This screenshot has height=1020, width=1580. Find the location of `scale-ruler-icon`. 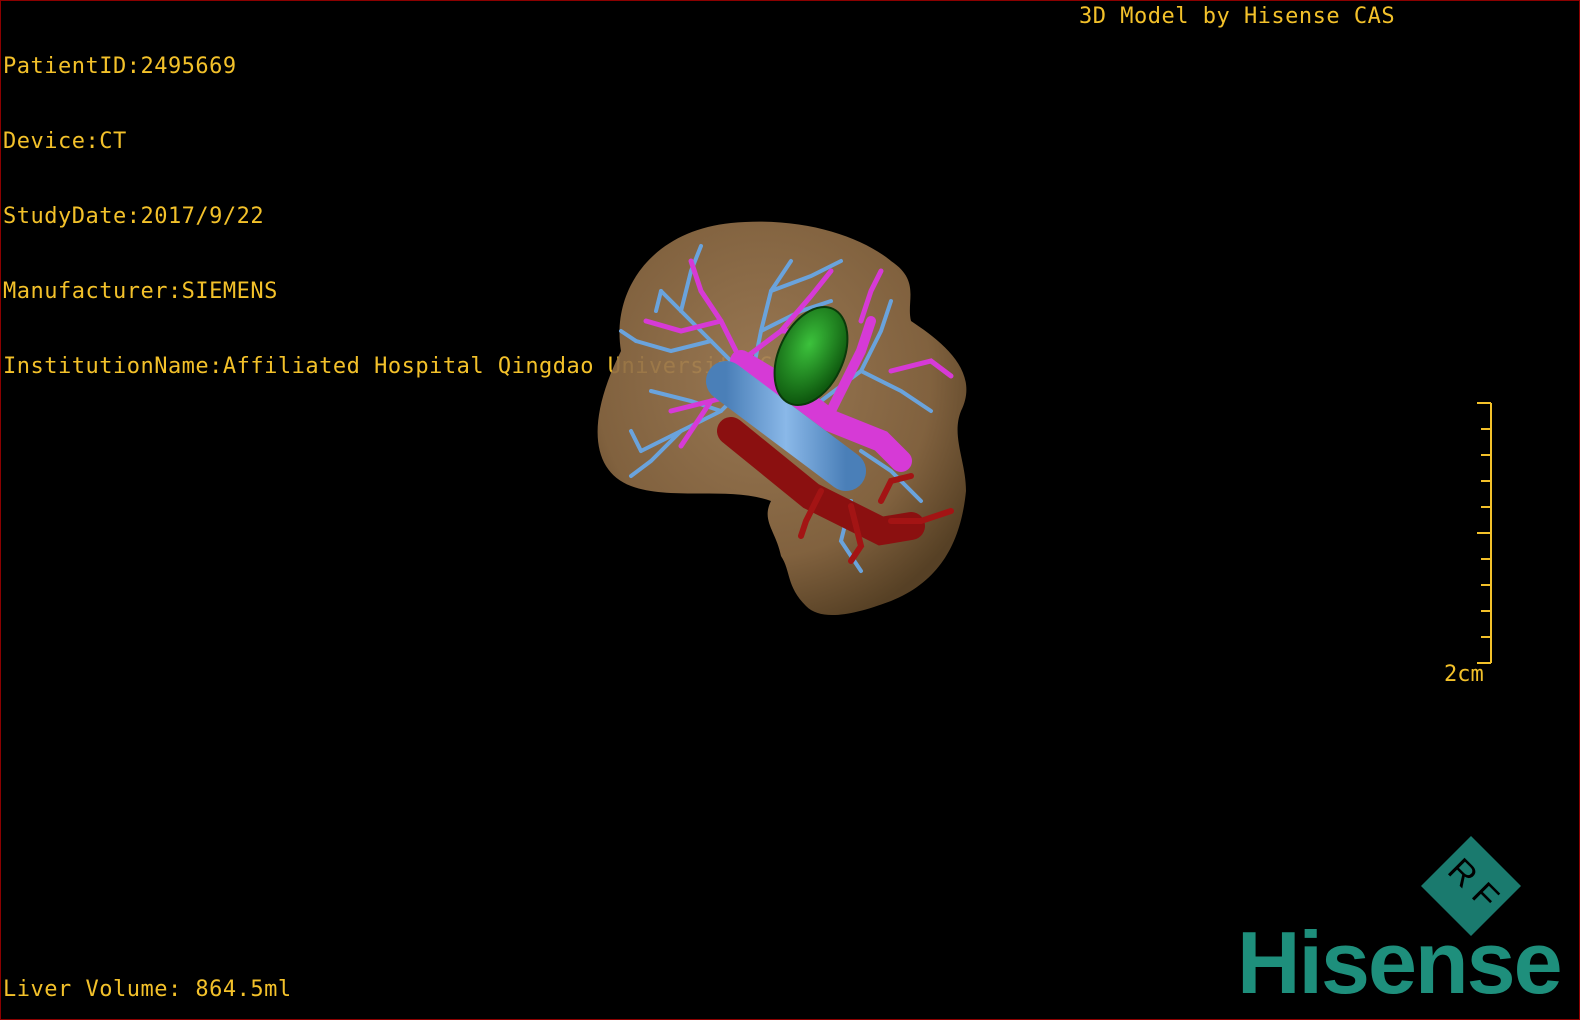

scale-ruler-icon is located at coordinates (1484, 533).